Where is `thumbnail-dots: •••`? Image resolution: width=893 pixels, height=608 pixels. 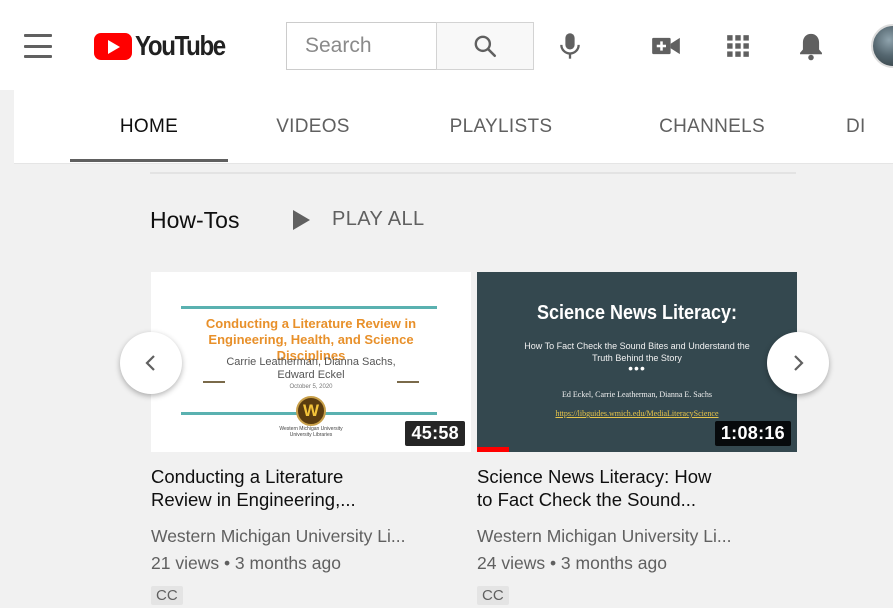 thumbnail-dots: ••• is located at coordinates (637, 368).